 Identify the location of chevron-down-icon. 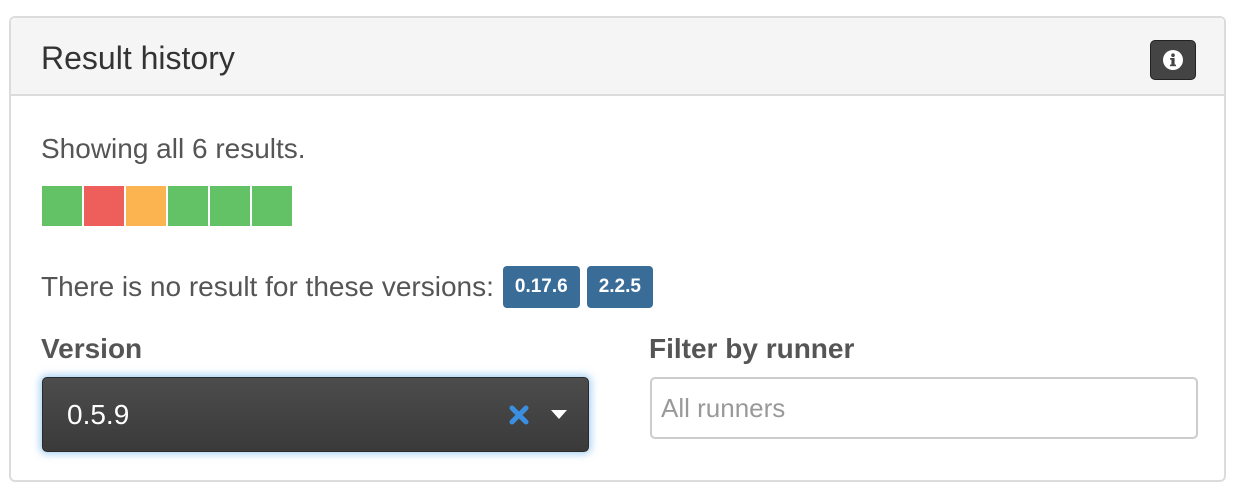
(559, 414).